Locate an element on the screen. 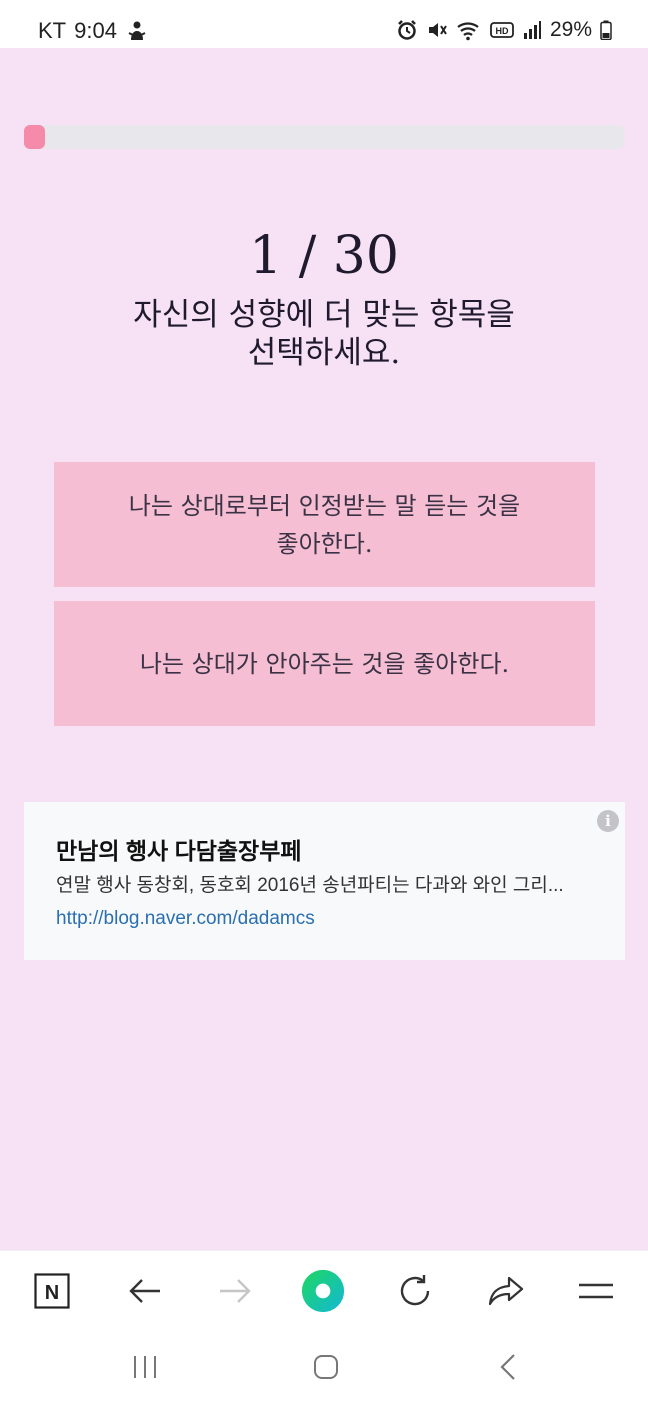 This screenshot has height=1404, width=648. hd-icon: HD is located at coordinates (502, 30).